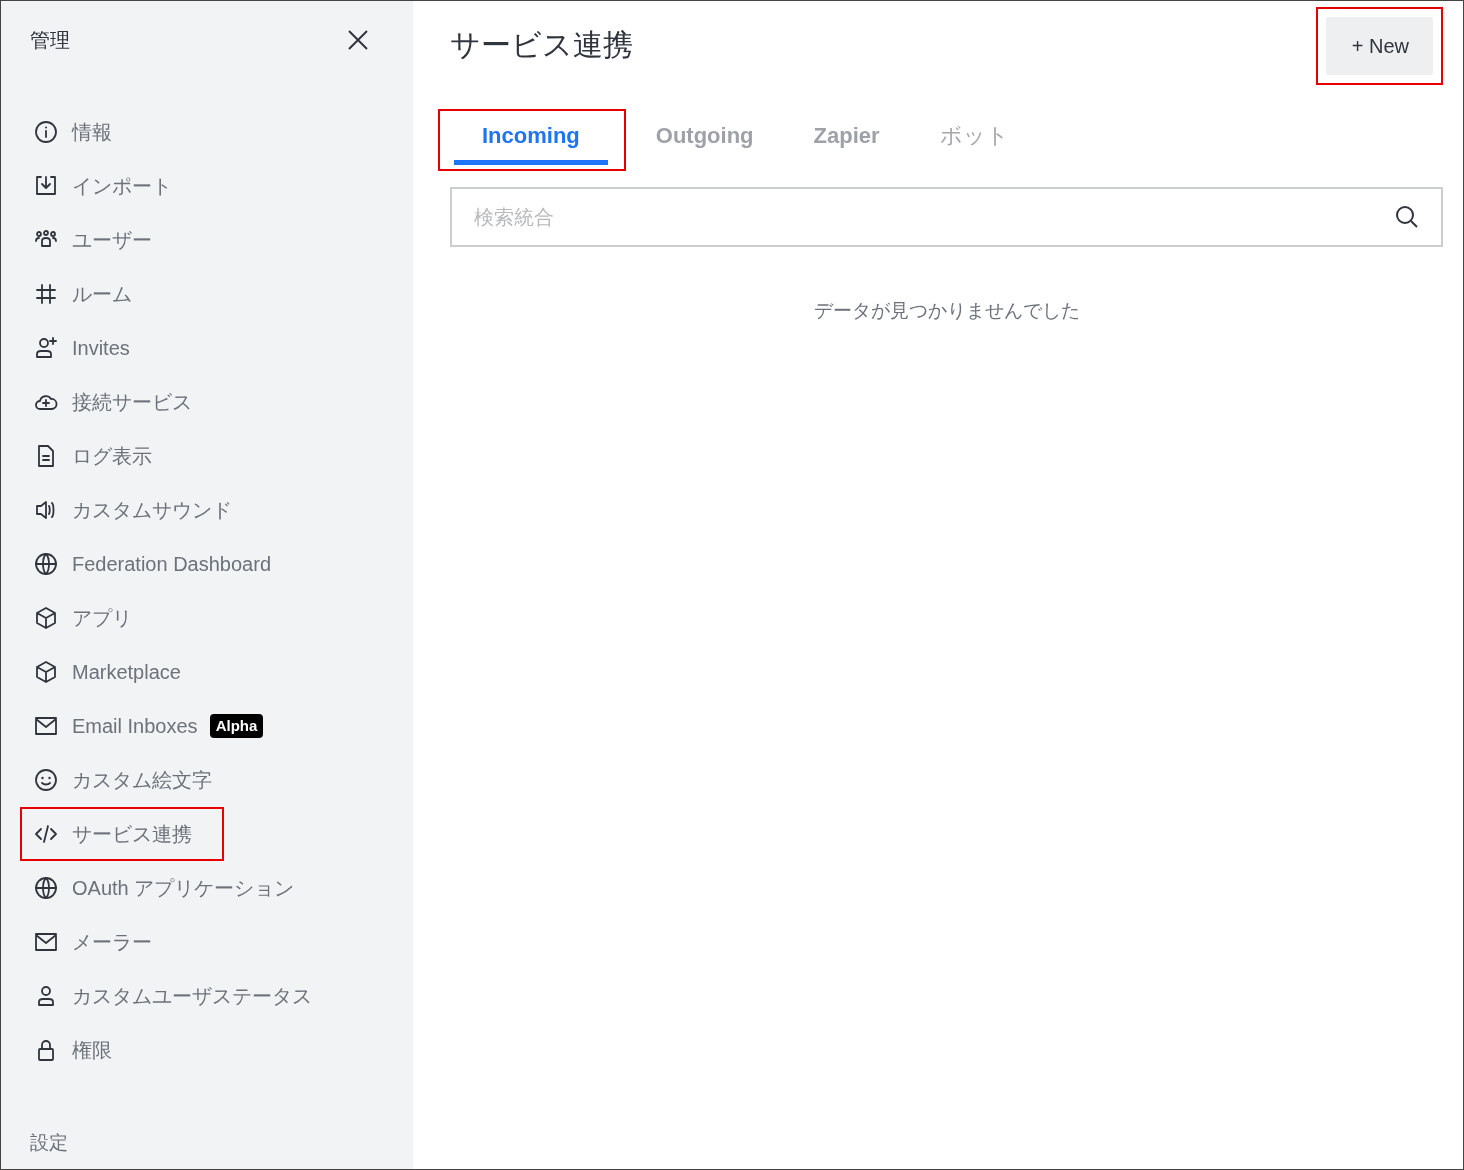 The height and width of the screenshot is (1170, 1464). Describe the element at coordinates (207, 1142) in the screenshot. I see `settings-link: 設定` at that location.